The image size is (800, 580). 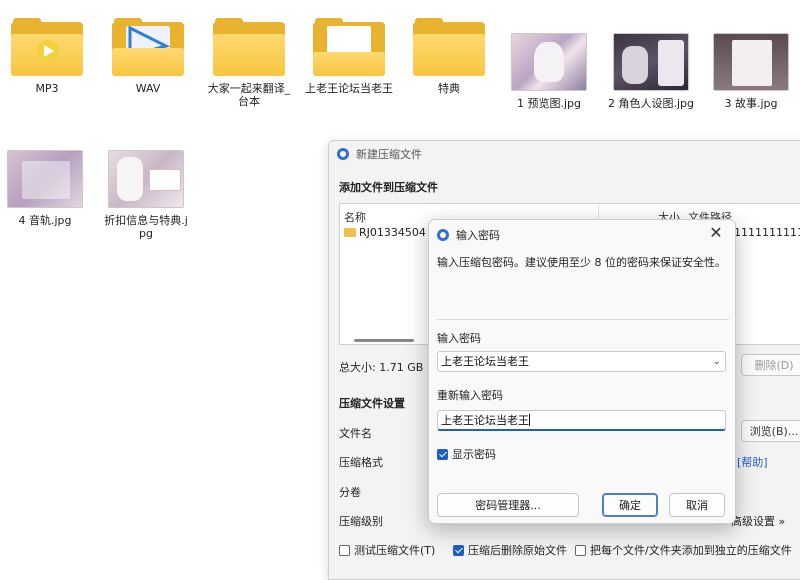 I want to click on column-name: 名称, so click(x=355, y=217).